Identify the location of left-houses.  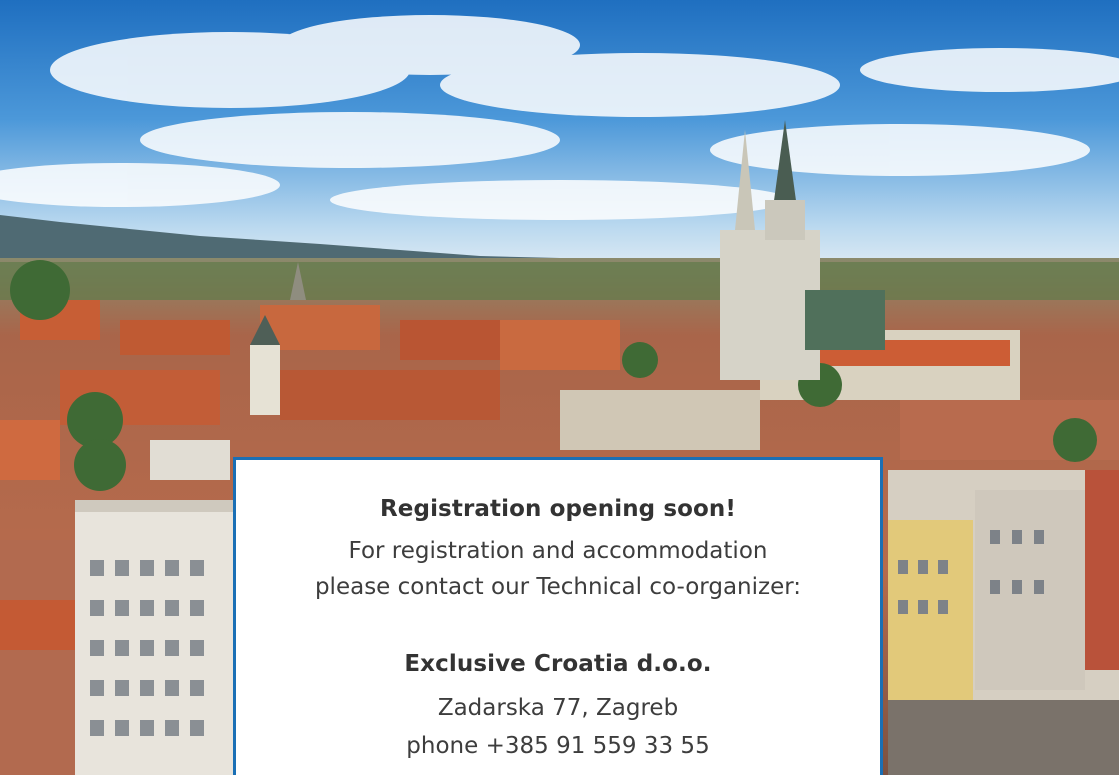
(37, 657).